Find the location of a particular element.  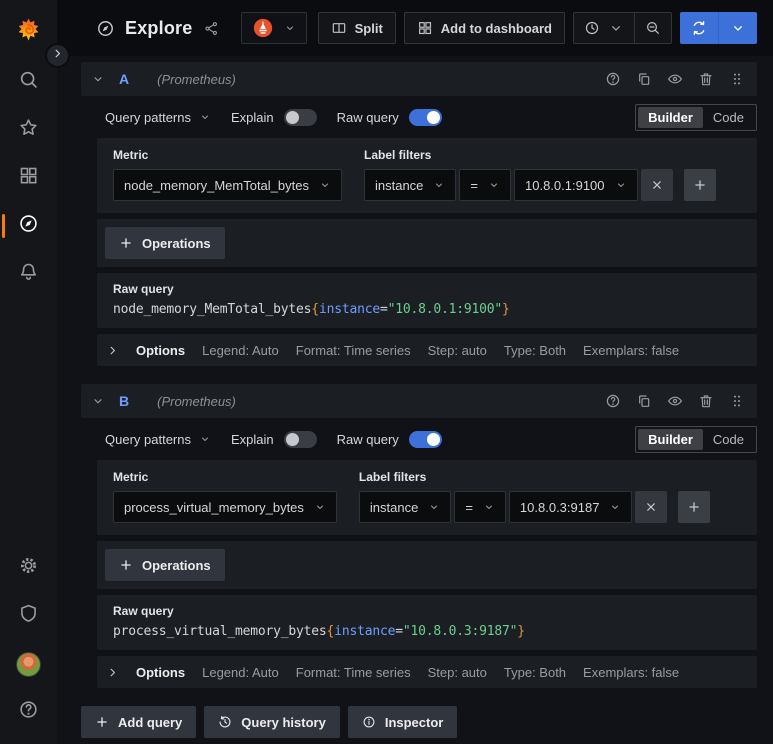

sidebar-item-dashboards is located at coordinates (28, 178).